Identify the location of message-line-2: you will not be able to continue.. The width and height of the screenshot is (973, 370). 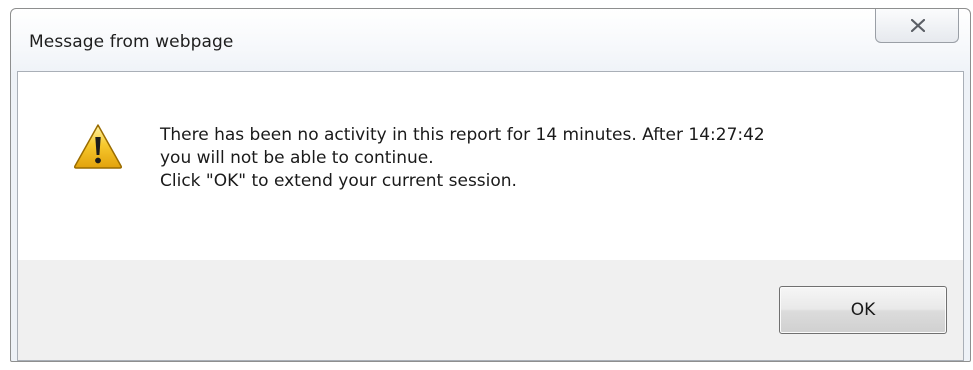
(297, 158).